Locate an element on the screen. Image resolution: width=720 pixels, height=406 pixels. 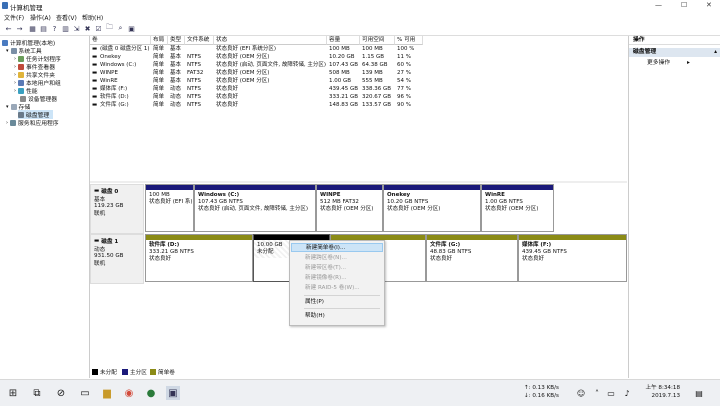
computer-management-taskbar-icon: ▣ is located at coordinates (173, 393).